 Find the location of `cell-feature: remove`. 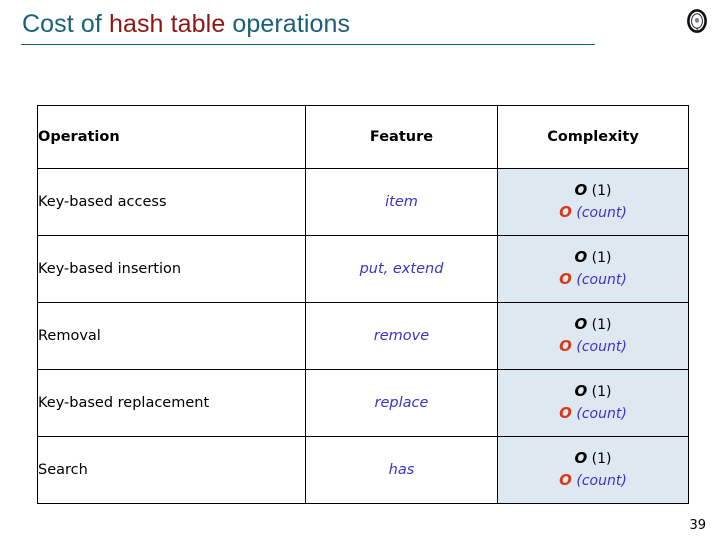

cell-feature: remove is located at coordinates (401, 336).